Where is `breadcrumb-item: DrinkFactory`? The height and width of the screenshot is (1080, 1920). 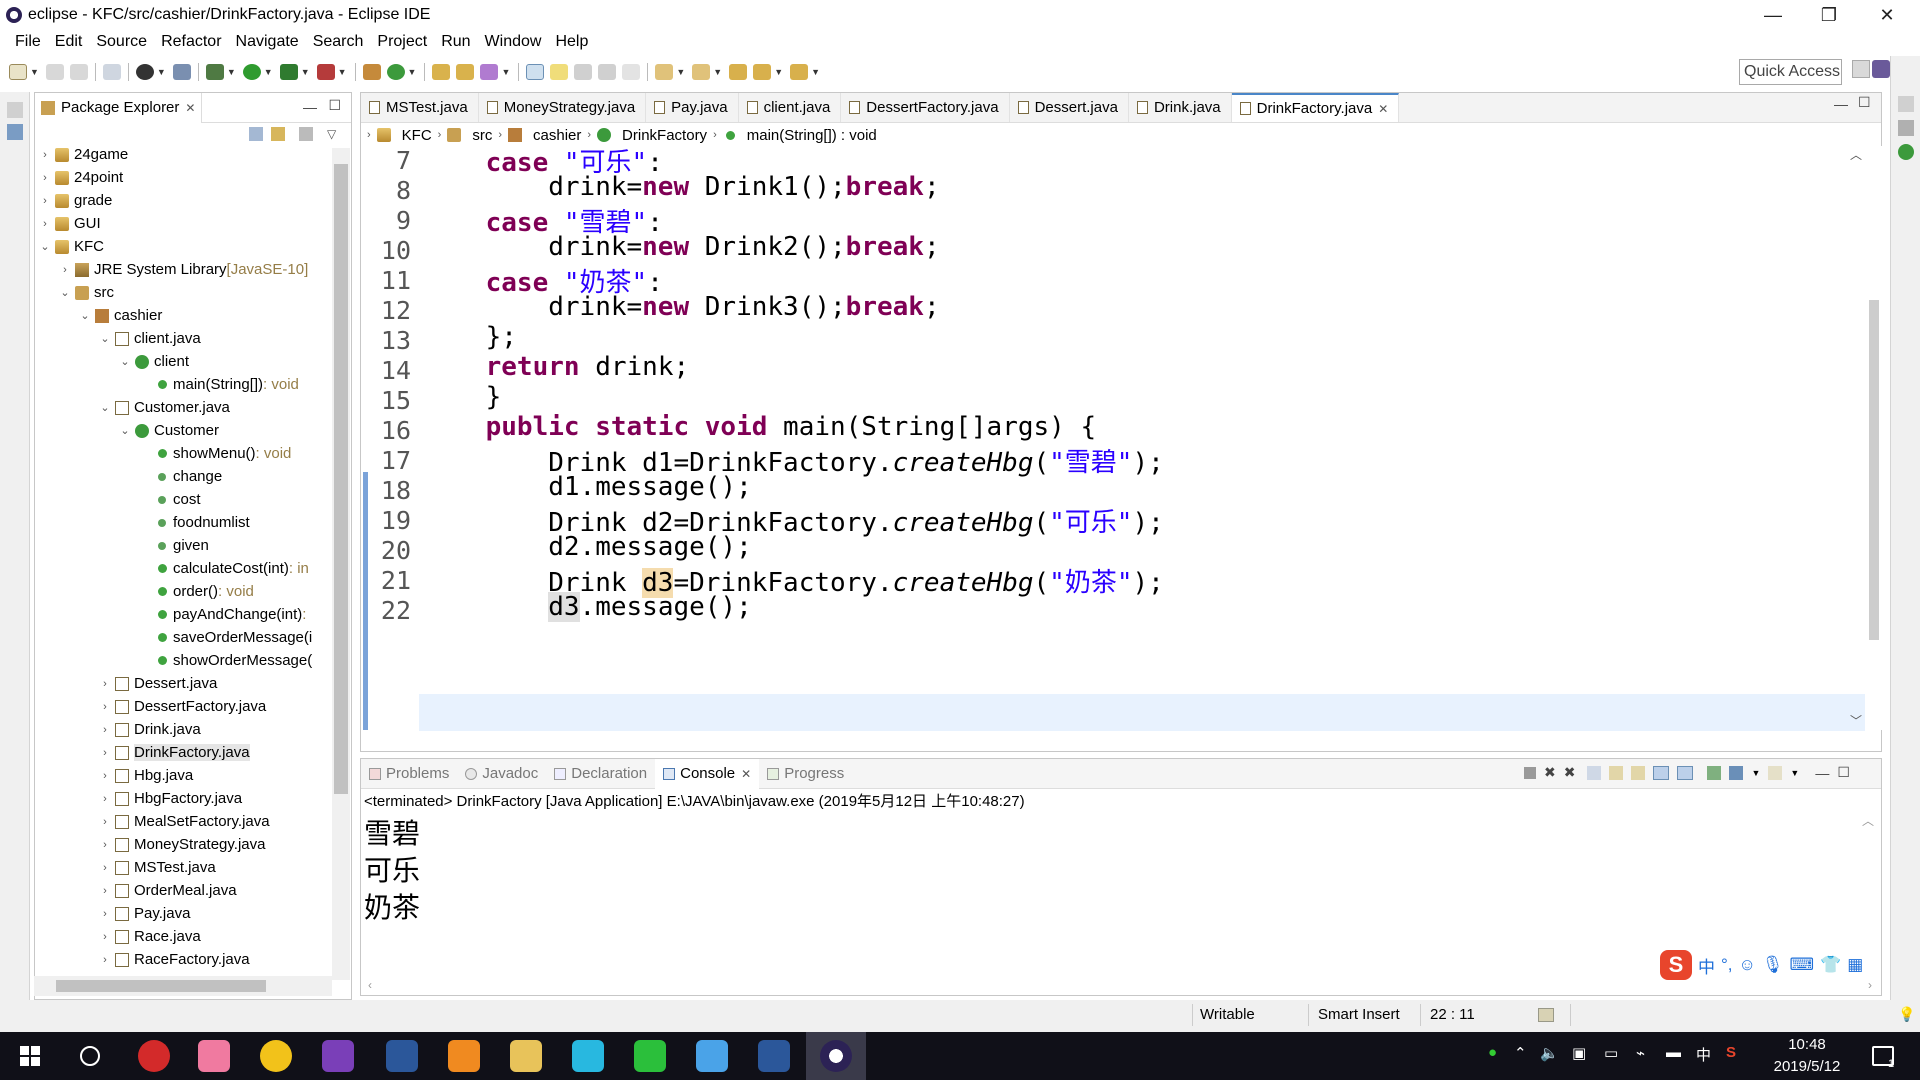
breadcrumb-item: DrinkFactory is located at coordinates (664, 135).